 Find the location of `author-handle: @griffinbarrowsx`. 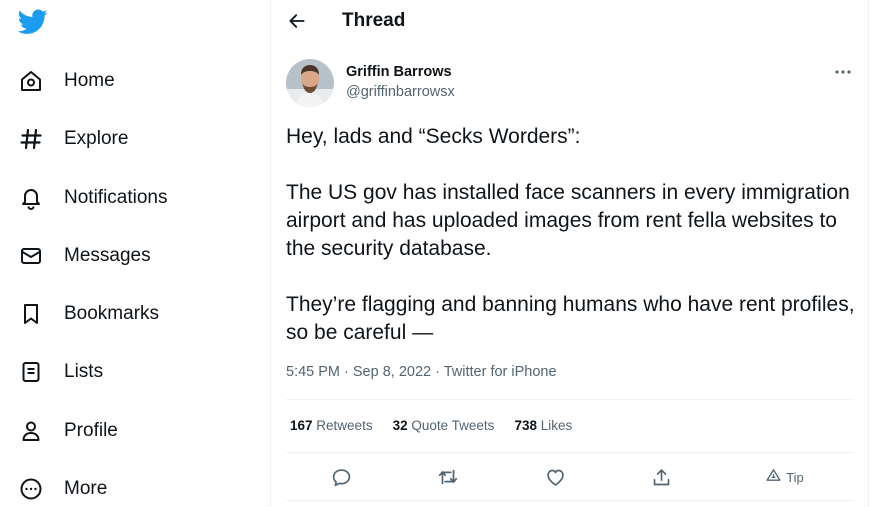

author-handle: @griffinbarrowsx is located at coordinates (400, 92).